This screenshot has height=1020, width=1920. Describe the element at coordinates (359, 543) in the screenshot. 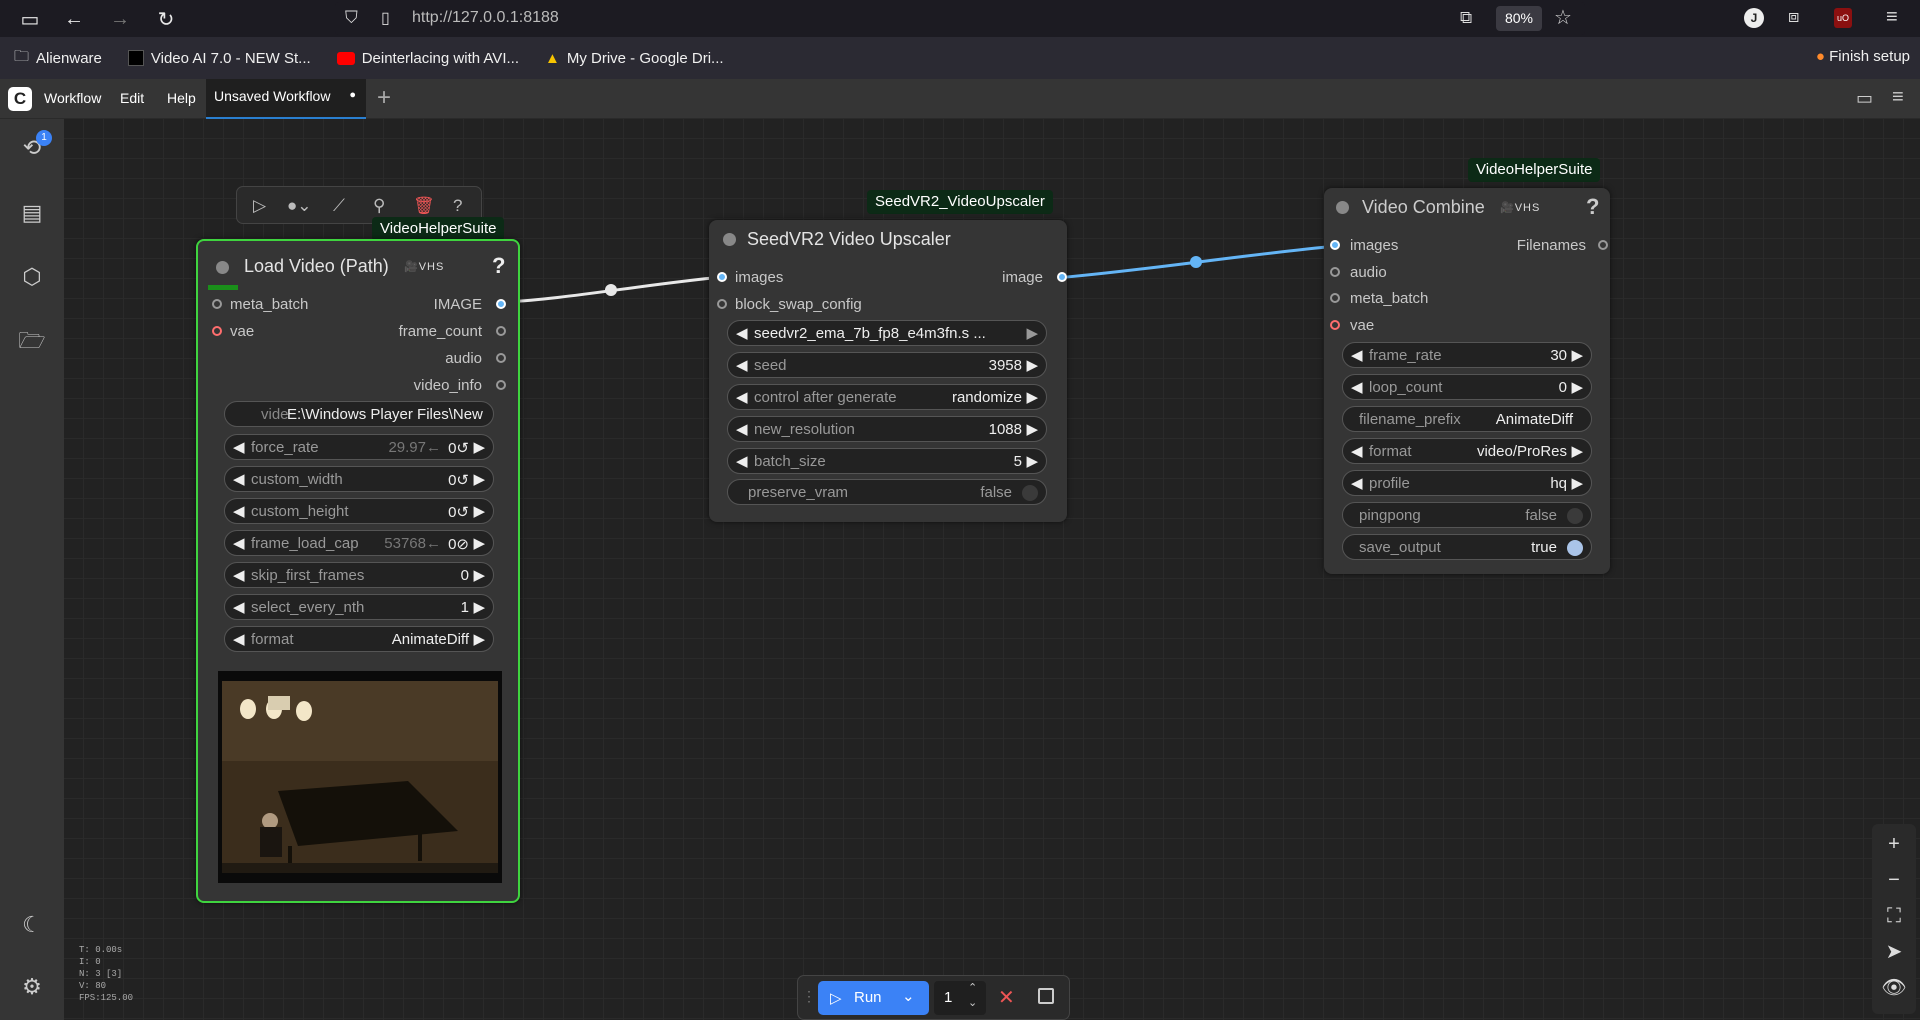

I see `frame-load-cap-widget: ◀ frame_load_cap 53768← 0⊘ ▶` at that location.